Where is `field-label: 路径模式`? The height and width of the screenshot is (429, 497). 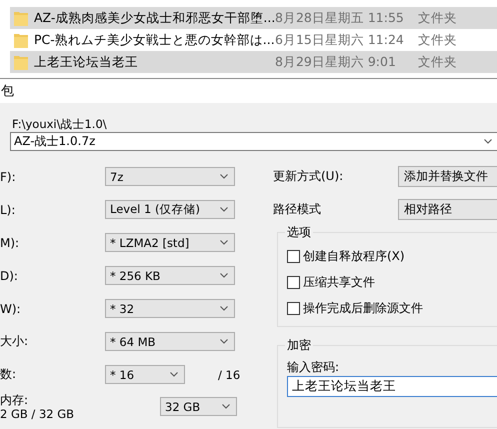
field-label: 路径模式 is located at coordinates (297, 209).